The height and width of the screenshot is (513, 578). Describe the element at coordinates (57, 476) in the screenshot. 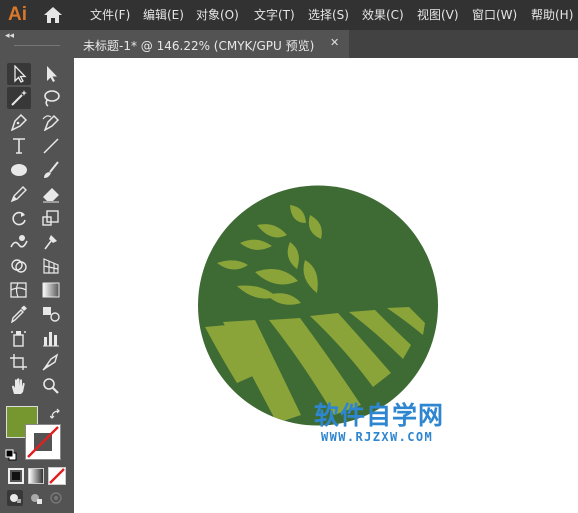

I see `none-mode-icon` at that location.